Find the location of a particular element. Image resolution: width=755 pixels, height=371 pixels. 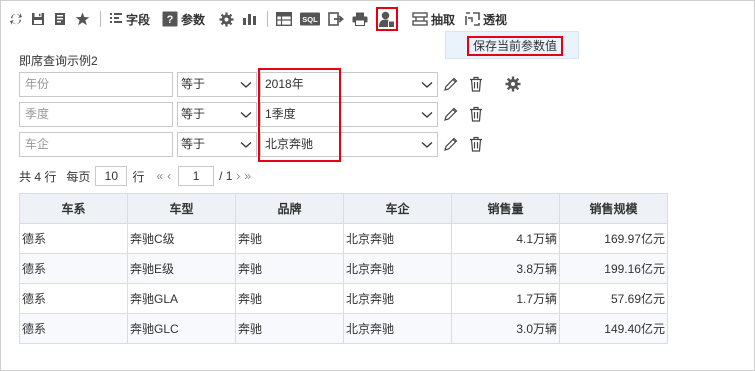

first-page-icon: « is located at coordinates (159, 176).